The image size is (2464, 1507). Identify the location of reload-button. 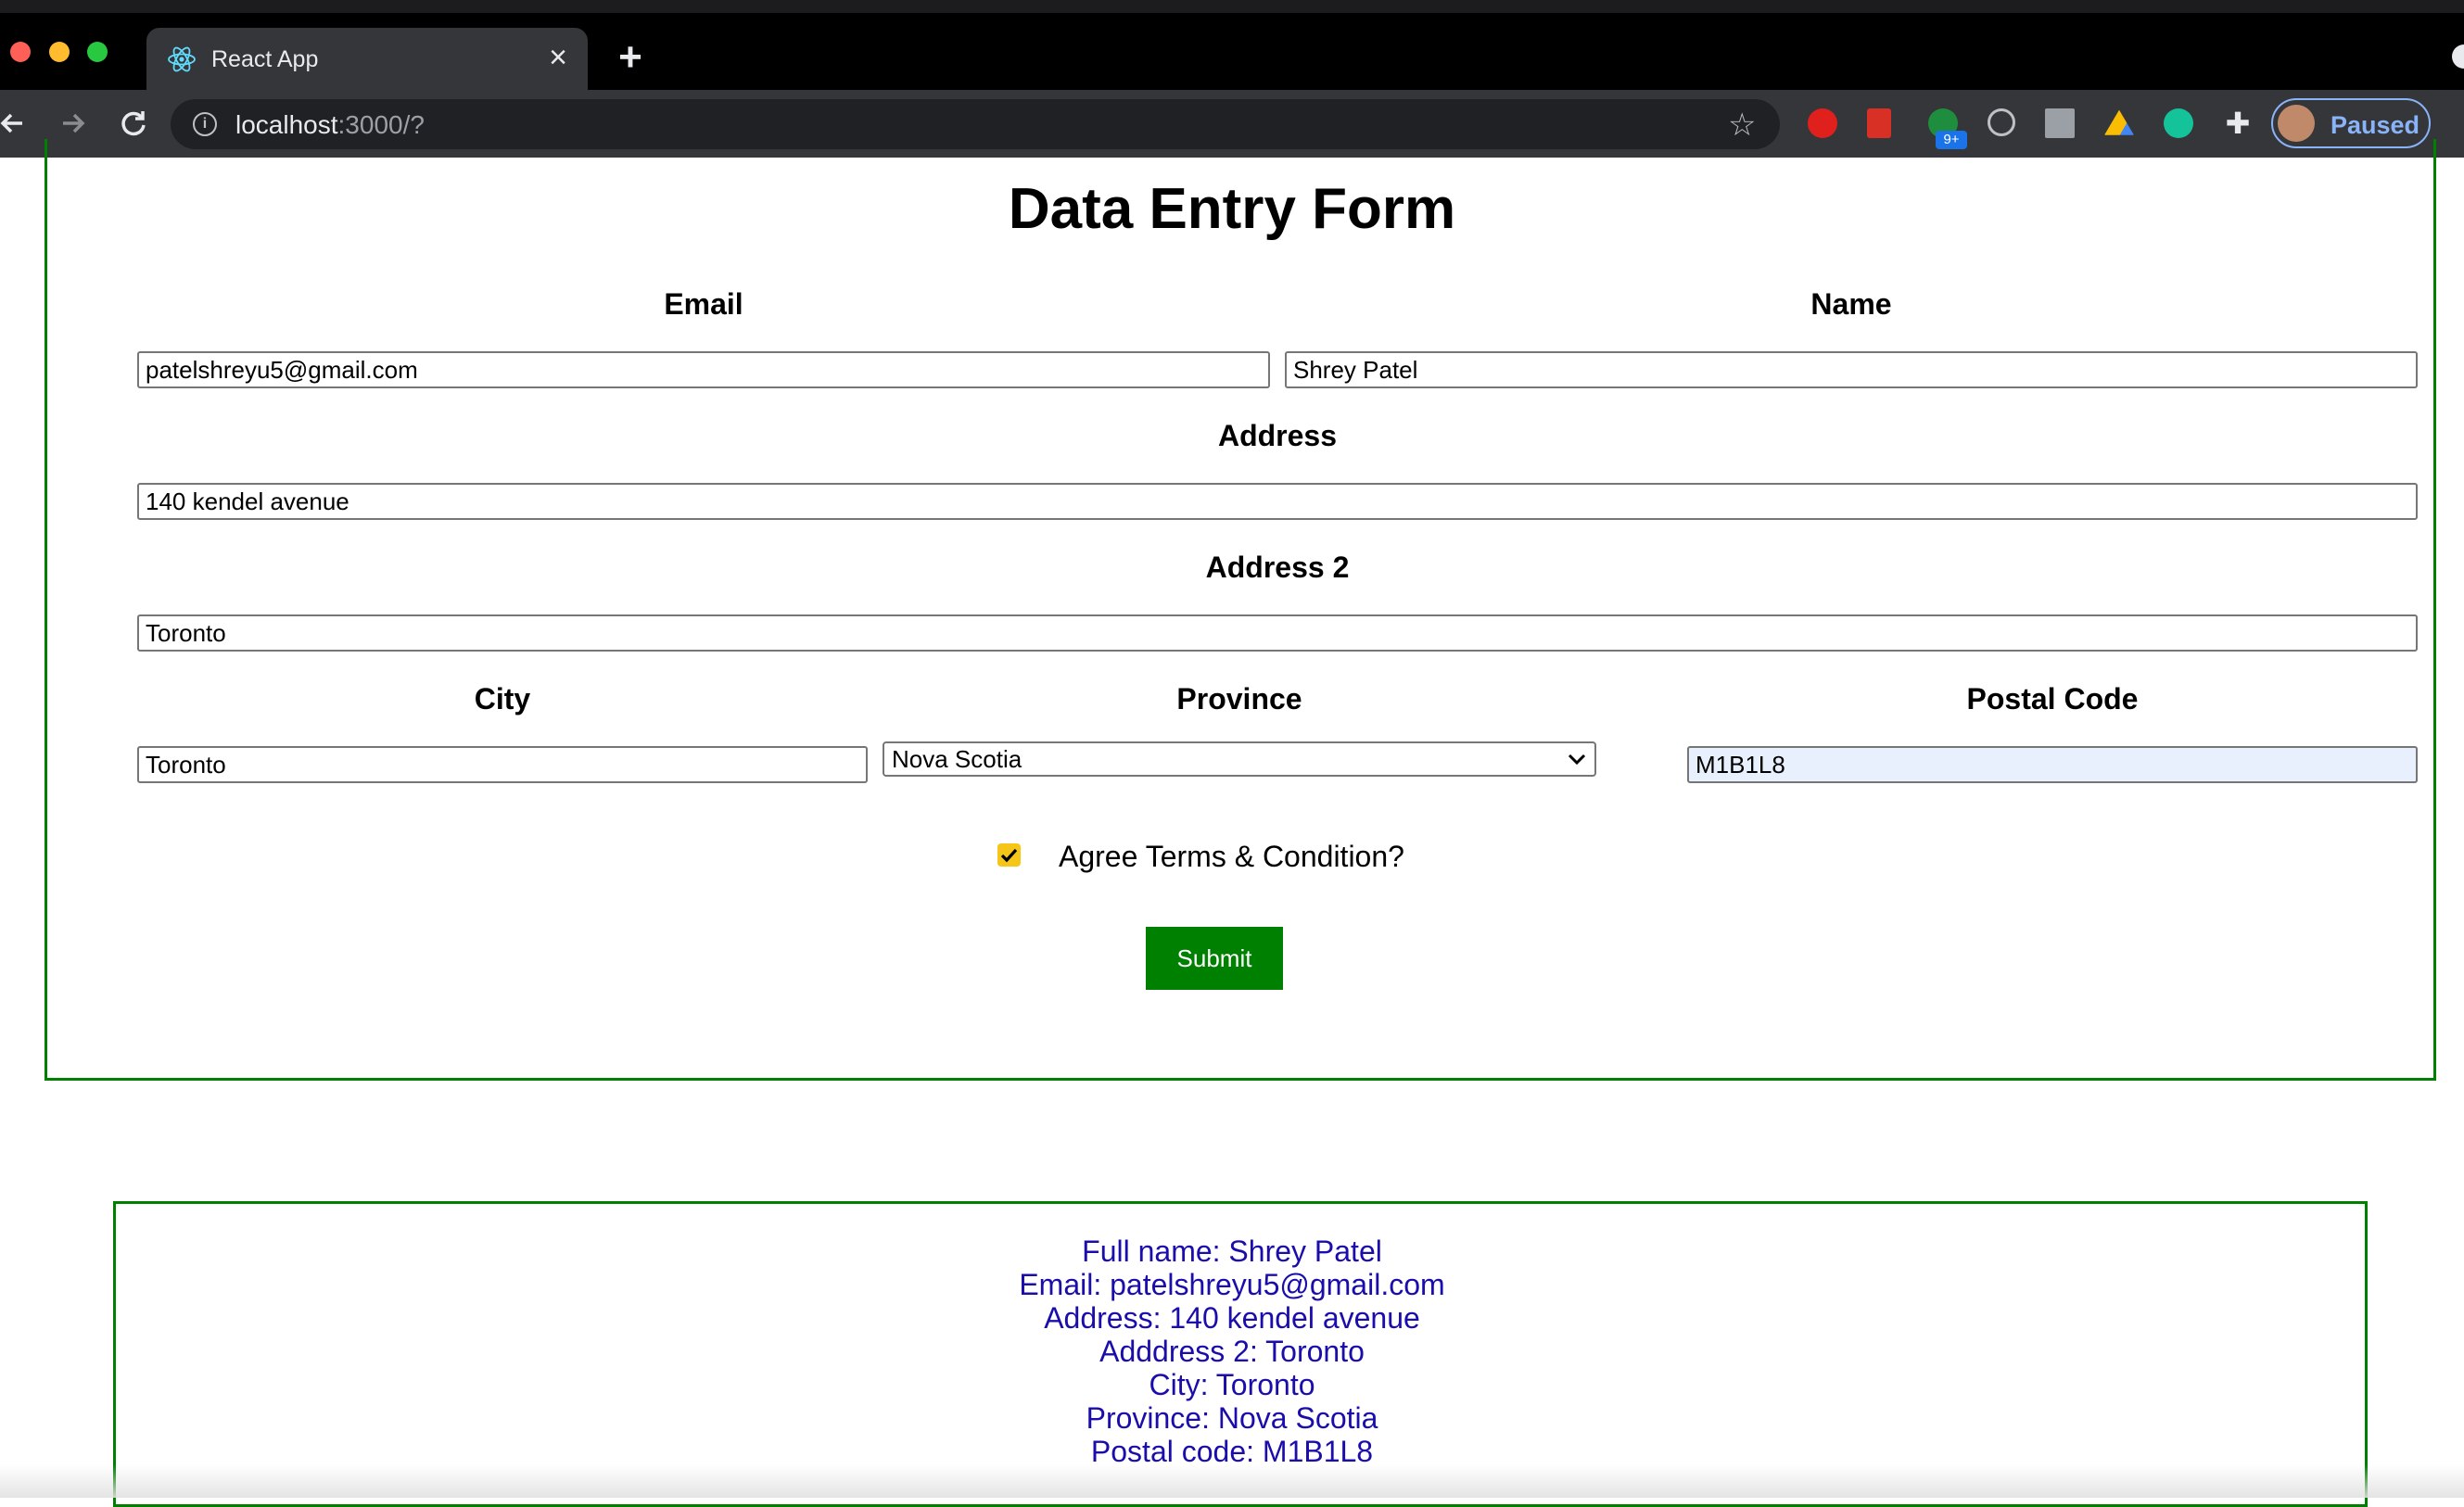
(133, 123).